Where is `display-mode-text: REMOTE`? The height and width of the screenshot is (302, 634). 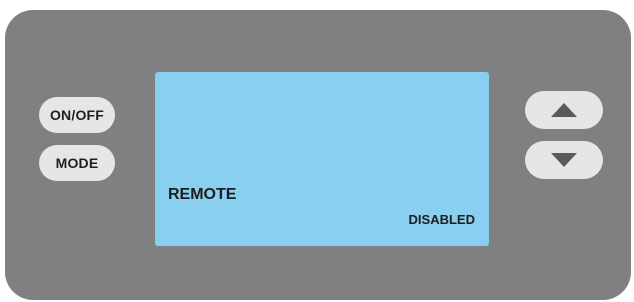
display-mode-text: REMOTE is located at coordinates (202, 194).